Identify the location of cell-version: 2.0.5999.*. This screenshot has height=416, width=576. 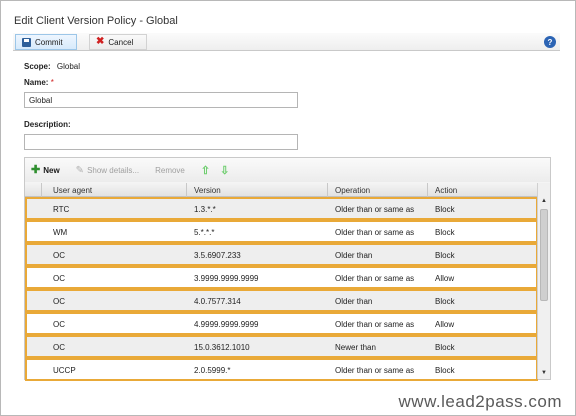
(212, 370).